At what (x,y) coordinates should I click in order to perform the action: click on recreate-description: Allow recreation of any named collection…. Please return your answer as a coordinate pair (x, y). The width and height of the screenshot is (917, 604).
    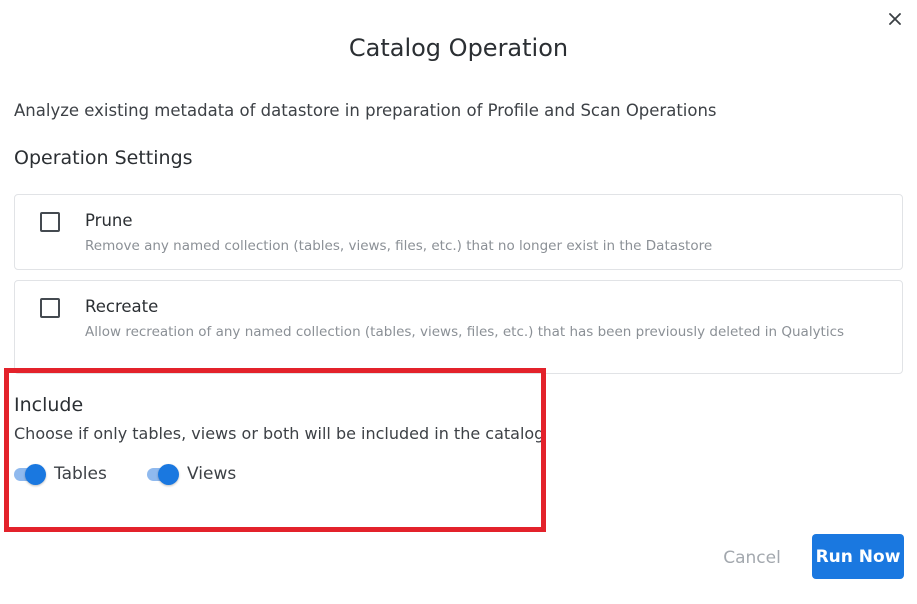
    Looking at the image, I should click on (465, 332).